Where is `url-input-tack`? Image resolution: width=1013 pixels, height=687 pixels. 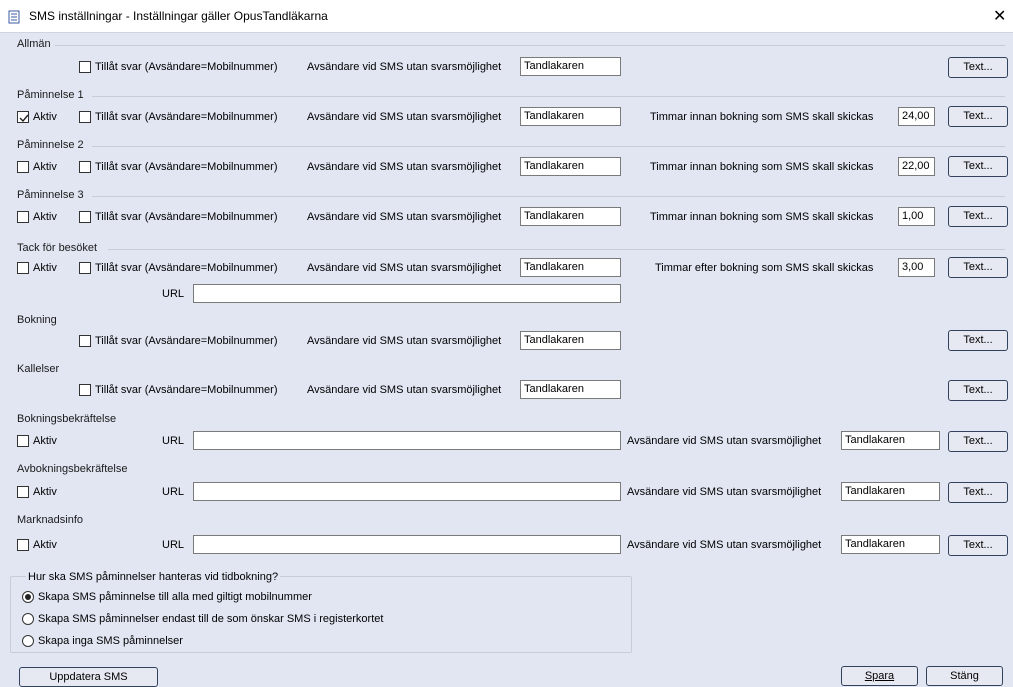
url-input-tack is located at coordinates (407, 293).